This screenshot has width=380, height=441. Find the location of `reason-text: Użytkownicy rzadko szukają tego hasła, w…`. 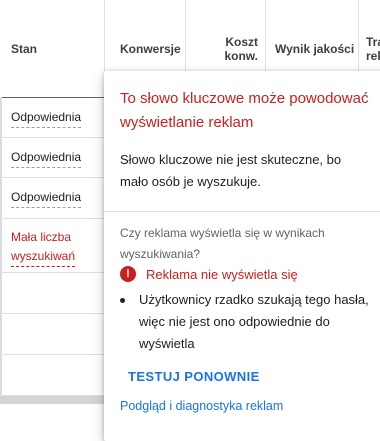

reason-text: Użytkownicy rzadko szukają tego hasła, w… is located at coordinates (254, 321).